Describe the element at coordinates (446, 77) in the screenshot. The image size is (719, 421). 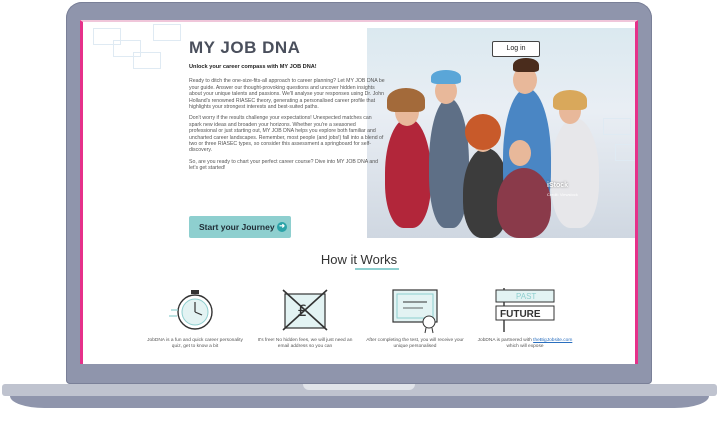
I see `hat-shape` at that location.